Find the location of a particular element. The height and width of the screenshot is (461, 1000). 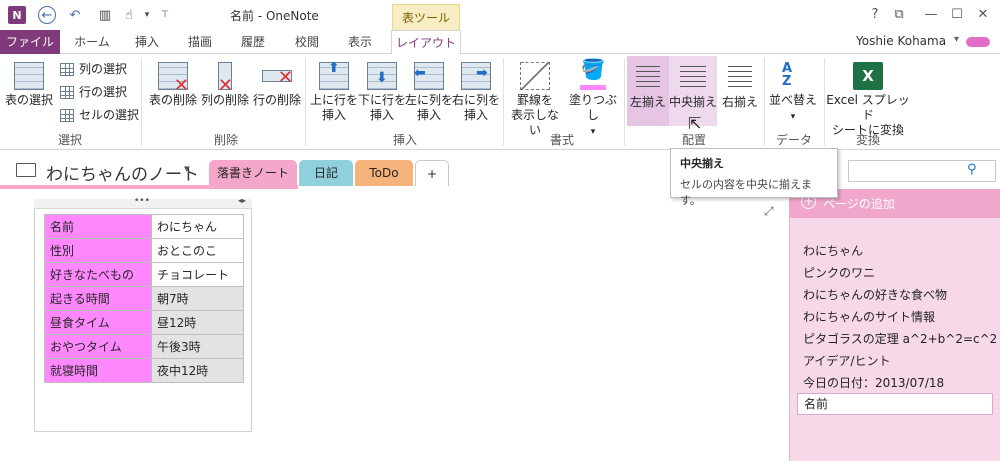

minimize-button: — is located at coordinates (931, 15).